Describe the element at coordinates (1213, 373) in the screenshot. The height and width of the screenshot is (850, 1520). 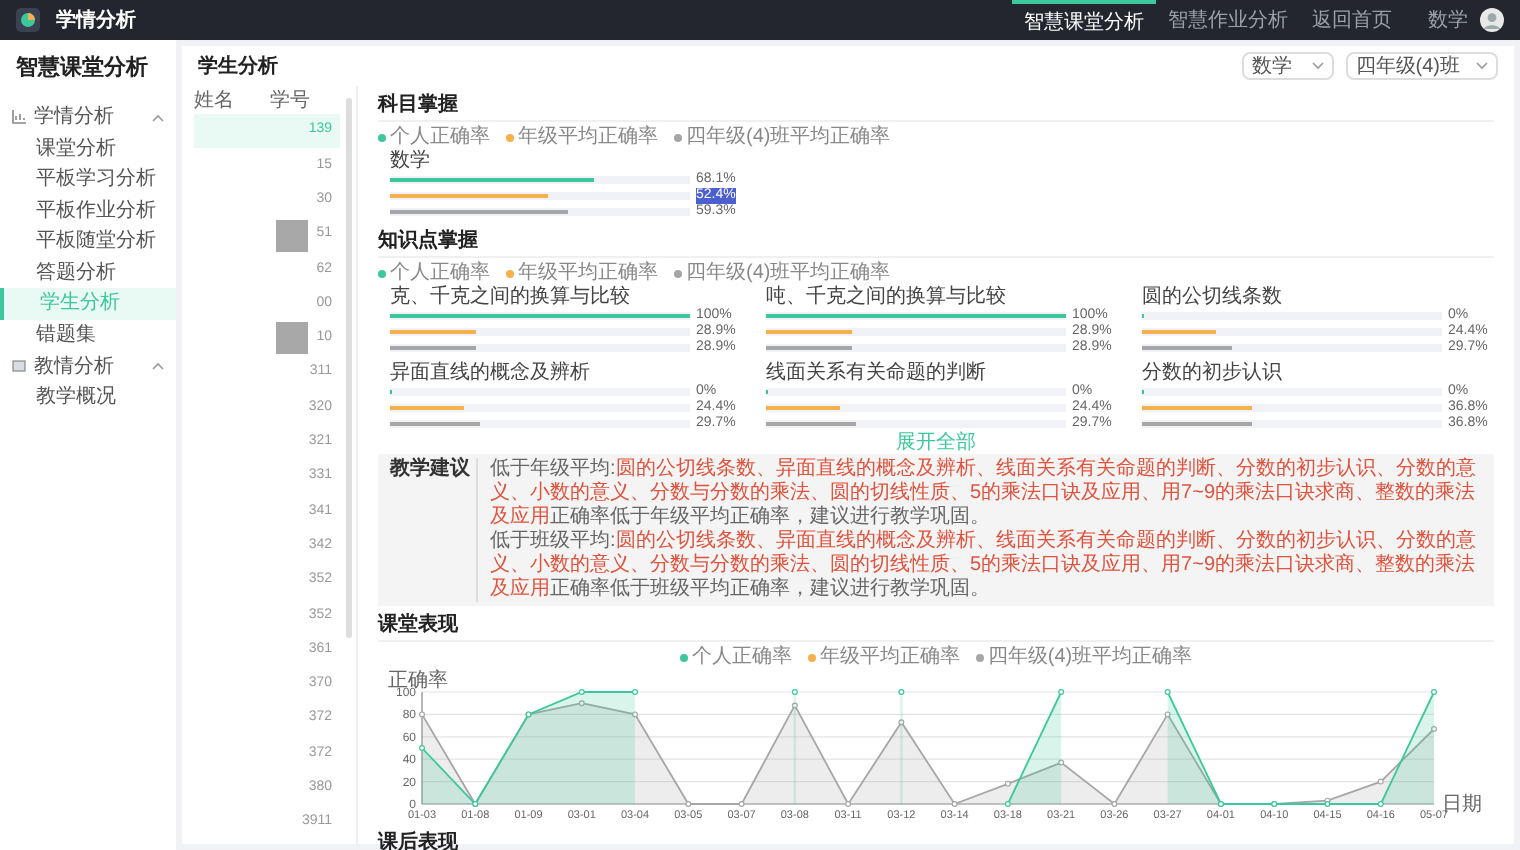
I see `knowledge-point-name: 分数的初步认识` at that location.